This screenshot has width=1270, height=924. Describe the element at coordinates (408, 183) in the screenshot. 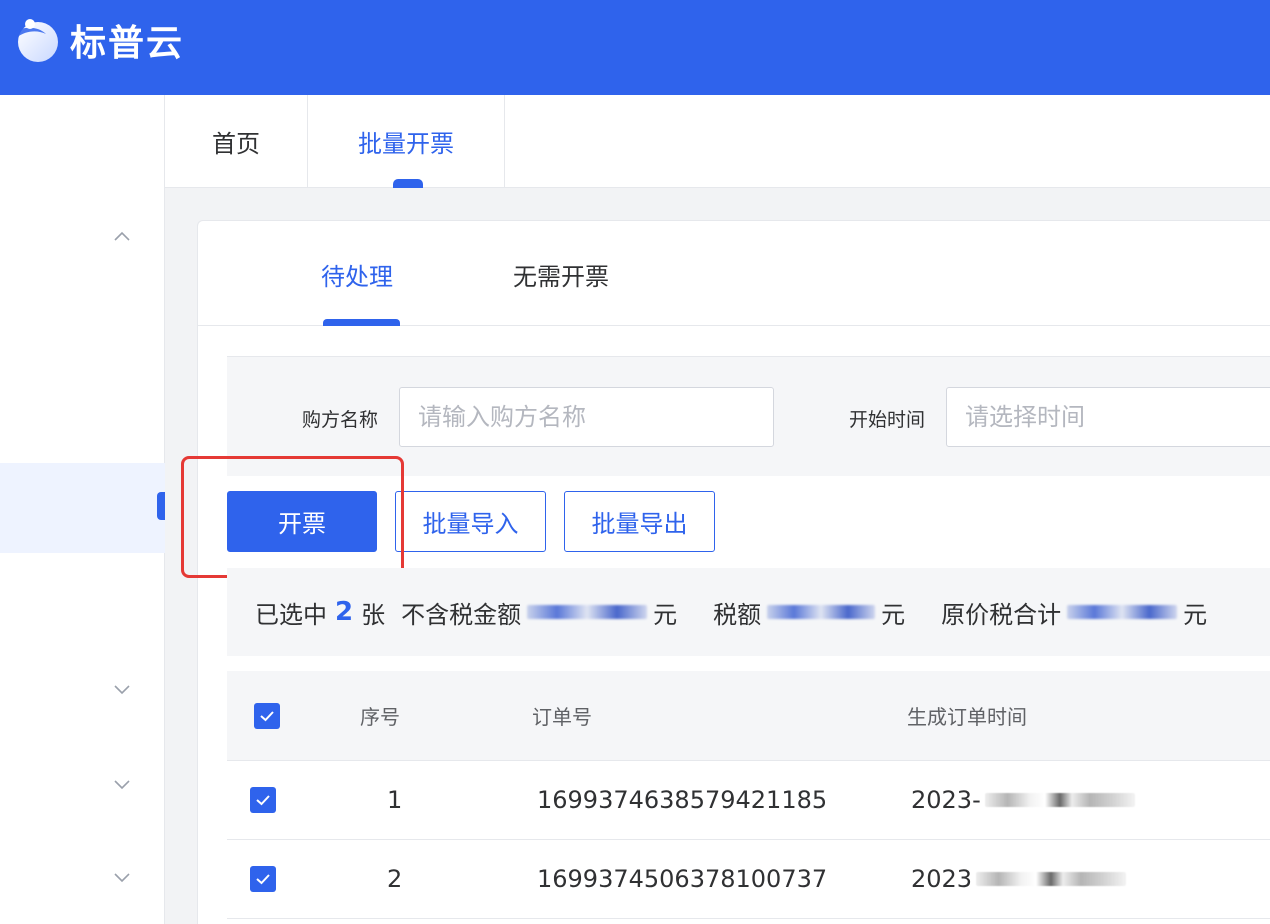

I see `active-tab-indicator` at that location.